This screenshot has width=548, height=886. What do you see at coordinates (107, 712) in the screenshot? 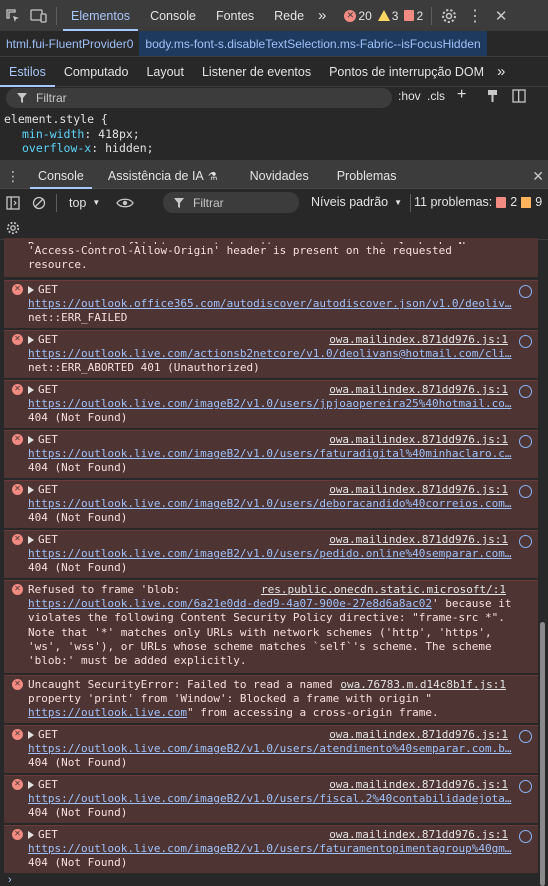
I see `origin-url-link: https://outlook.live.com` at bounding box center [107, 712].